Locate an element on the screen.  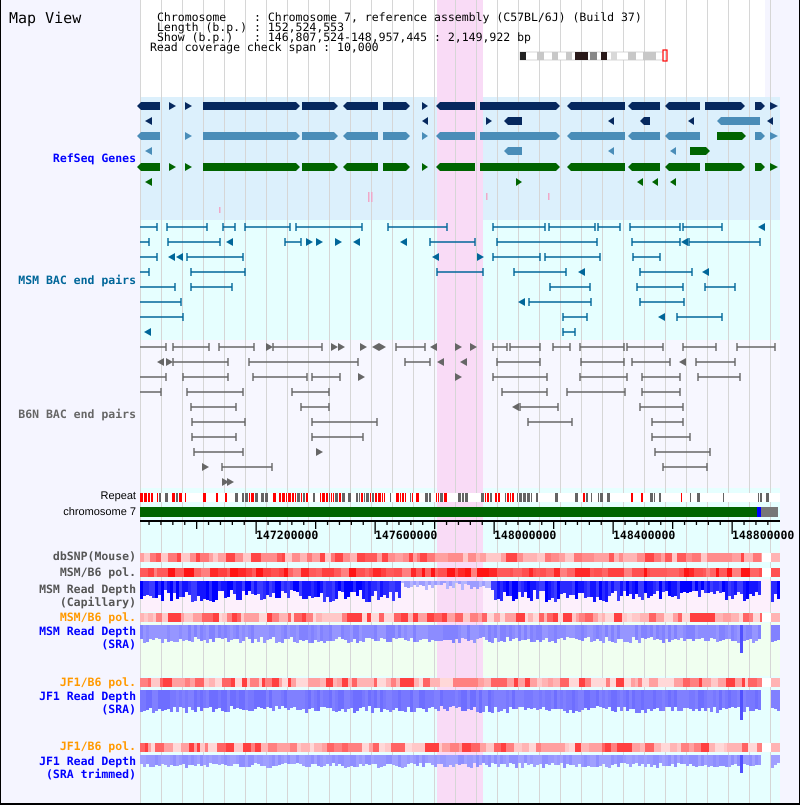
info-value: : 146,807,524-148,957,445 : 2,149,922 bp is located at coordinates (393, 37).